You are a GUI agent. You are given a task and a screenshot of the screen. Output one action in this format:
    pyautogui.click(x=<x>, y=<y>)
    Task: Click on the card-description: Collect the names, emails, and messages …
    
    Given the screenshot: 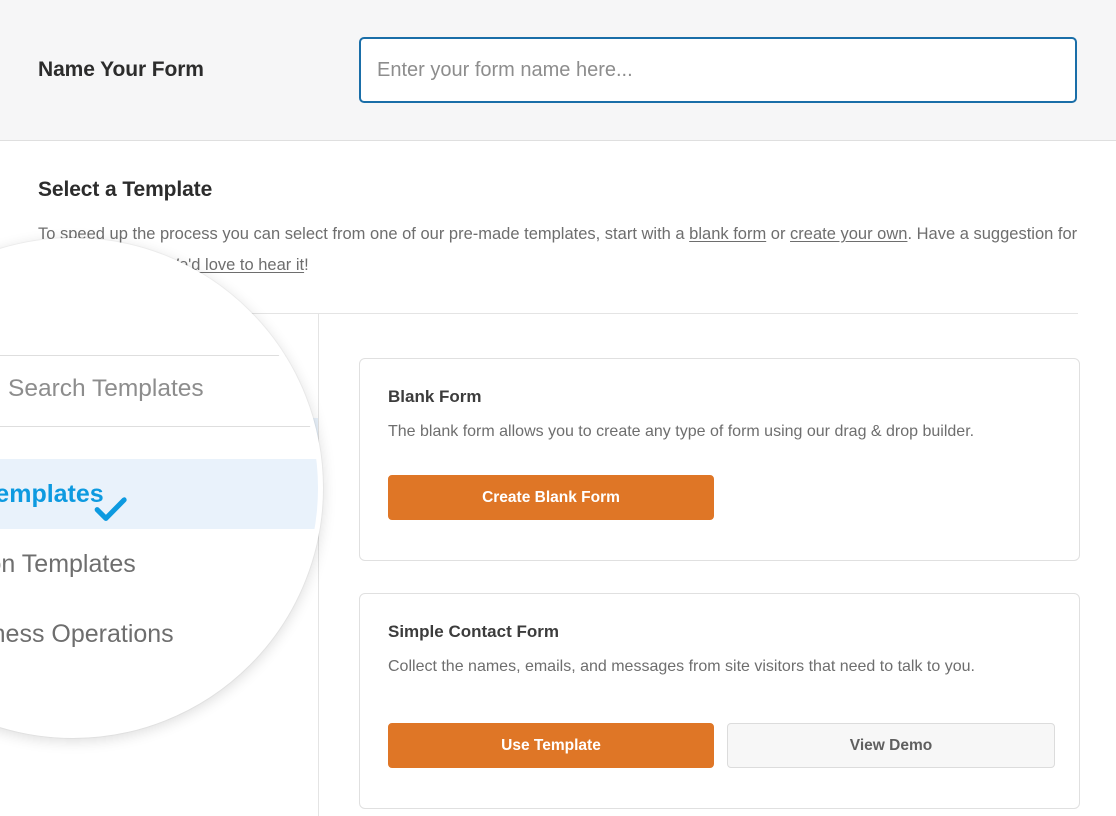 What is the action you would take?
    pyautogui.click(x=681, y=666)
    